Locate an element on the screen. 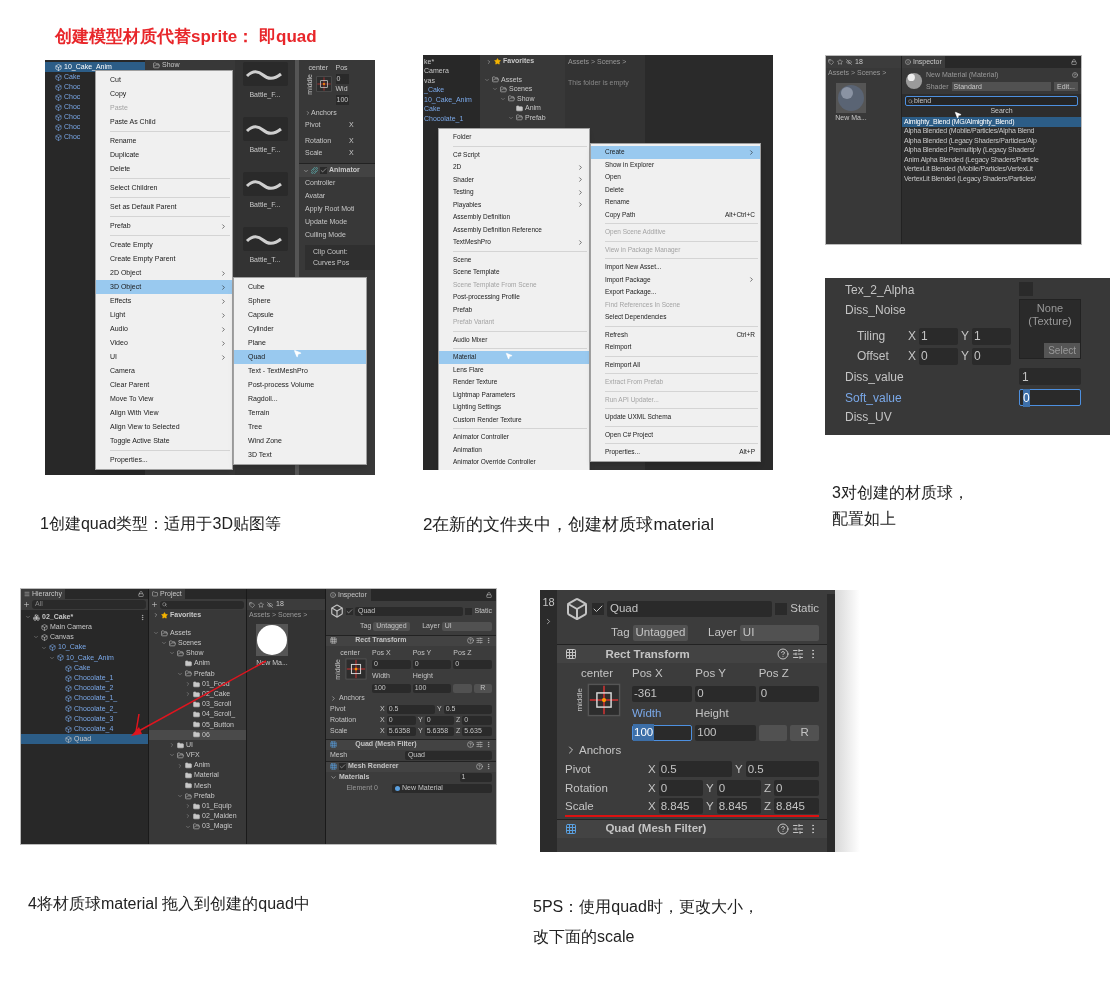 The width and height of the screenshot is (1117, 981). page-title: 创建模型材质代替sprite： 即quad is located at coordinates (186, 36).